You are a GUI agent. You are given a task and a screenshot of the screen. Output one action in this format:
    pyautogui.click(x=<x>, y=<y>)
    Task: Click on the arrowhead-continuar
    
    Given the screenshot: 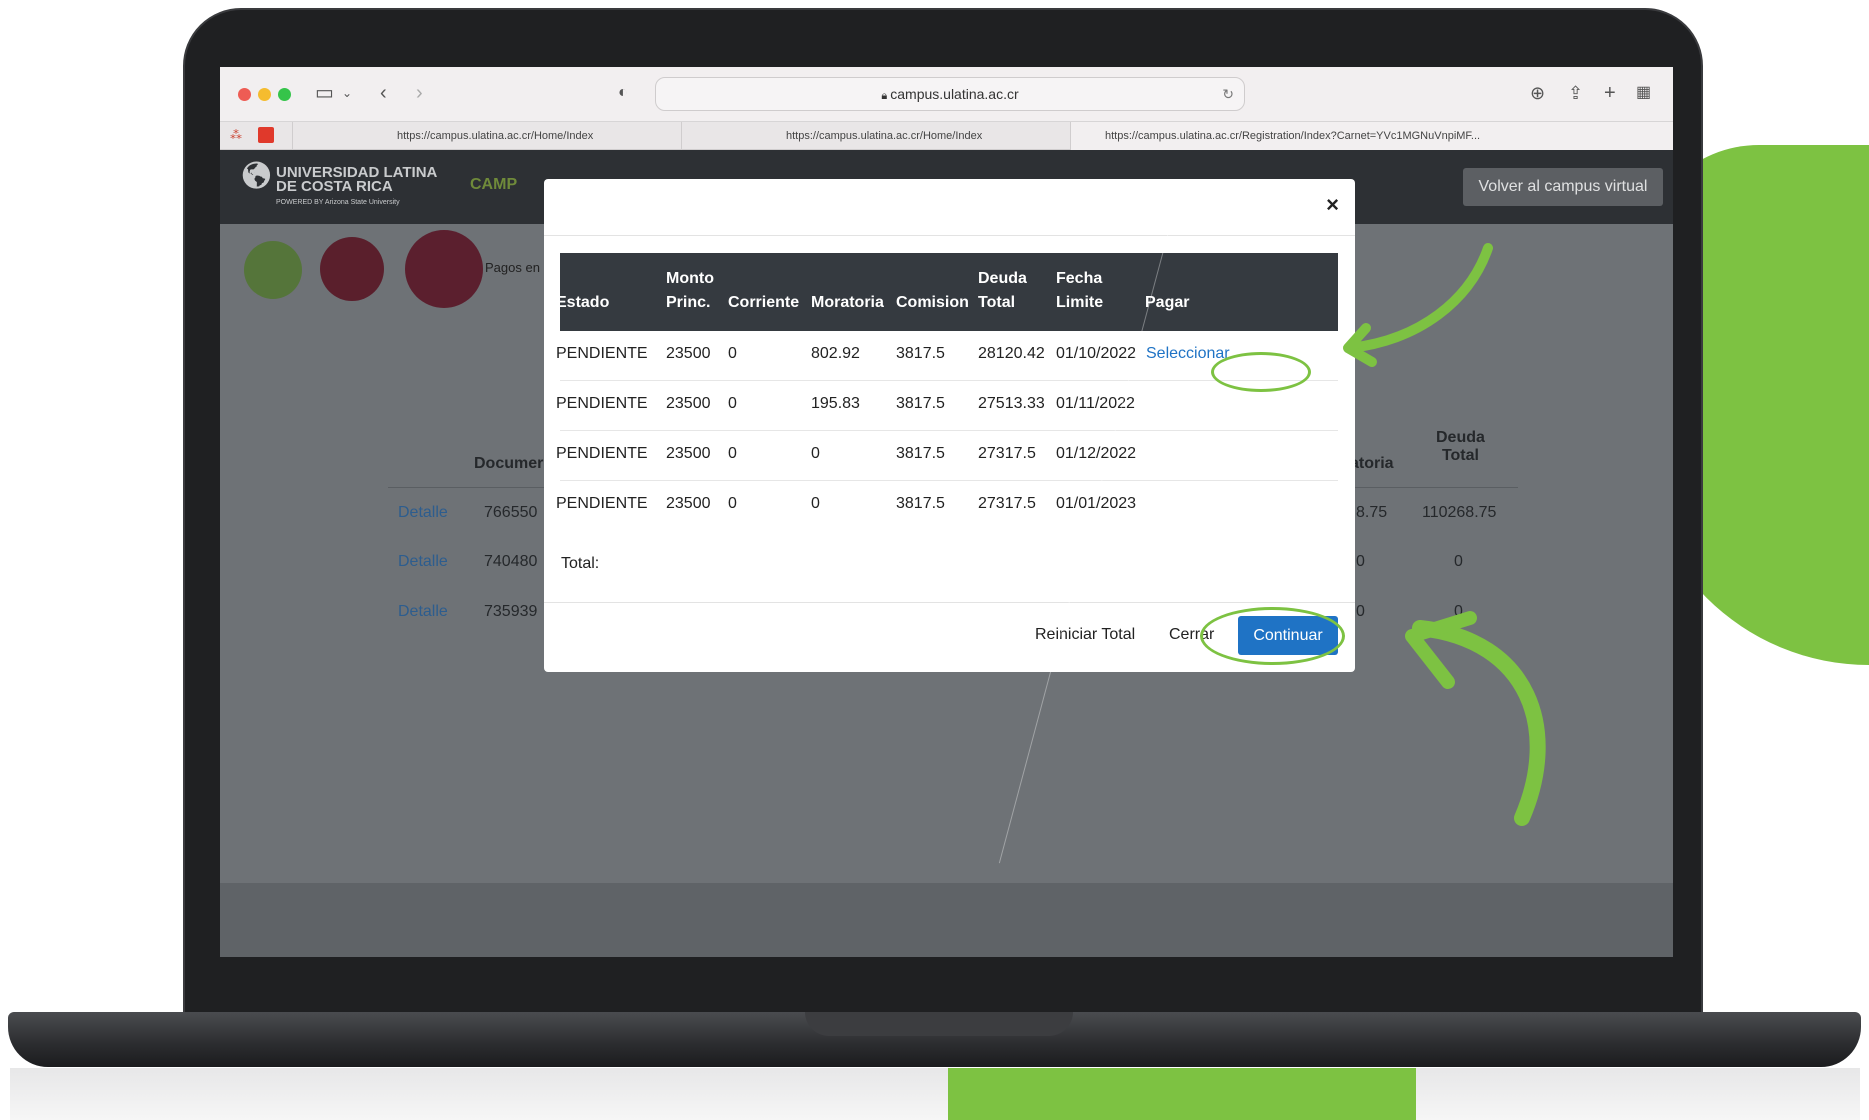 What is the action you would take?
    pyautogui.click(x=1441, y=650)
    